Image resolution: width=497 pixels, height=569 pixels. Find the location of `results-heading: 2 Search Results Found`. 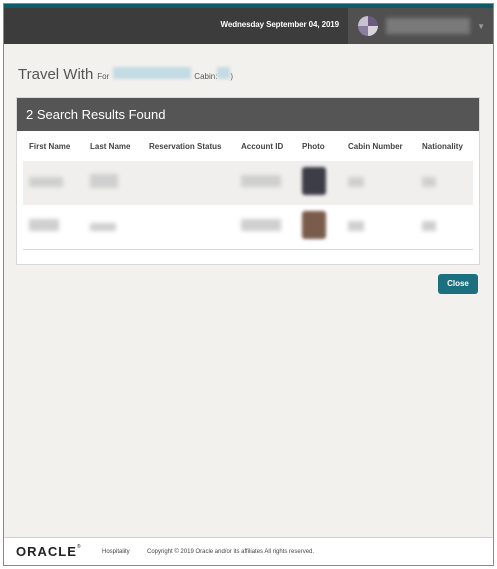

results-heading: 2 Search Results Found is located at coordinates (248, 114).